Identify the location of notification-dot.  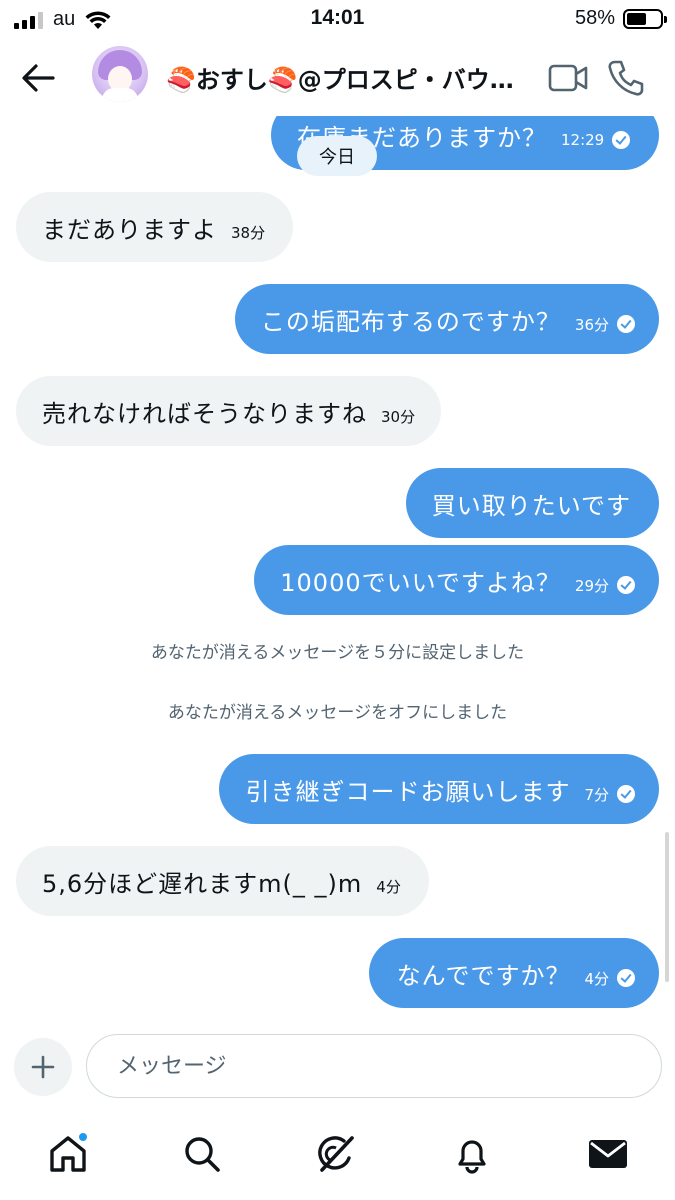
(83, 1137).